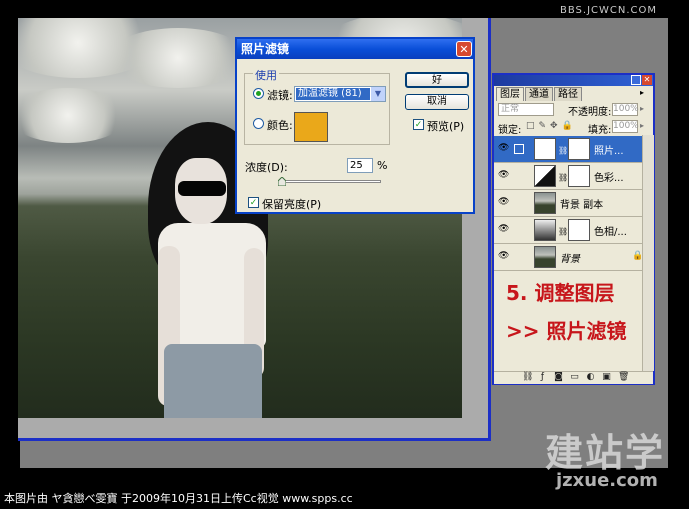 Image resolution: width=689 pixels, height=509 pixels. What do you see at coordinates (266, 75) in the screenshot?
I see `use-group-label: 使用` at bounding box center [266, 75].